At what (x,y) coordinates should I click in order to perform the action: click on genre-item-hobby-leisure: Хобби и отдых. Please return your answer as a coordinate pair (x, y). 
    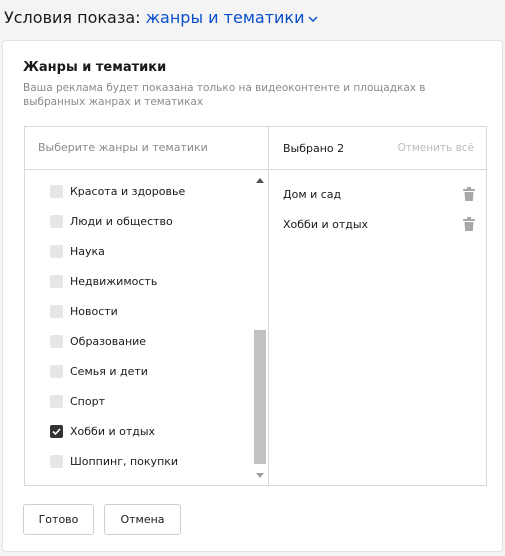
    Looking at the image, I should click on (102, 431).